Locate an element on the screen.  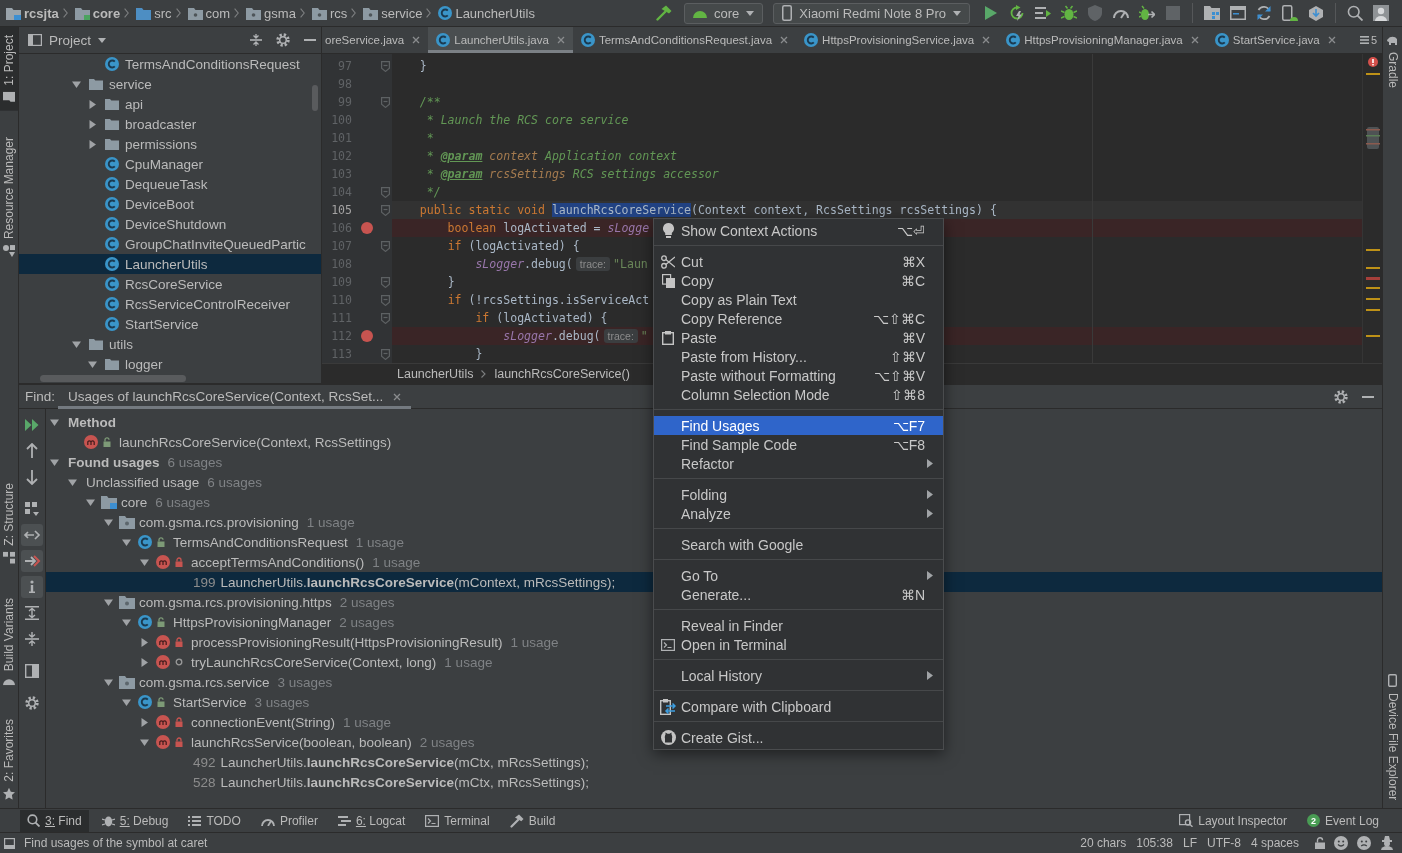
count-badge: 2 is located at coordinates (1313, 820).